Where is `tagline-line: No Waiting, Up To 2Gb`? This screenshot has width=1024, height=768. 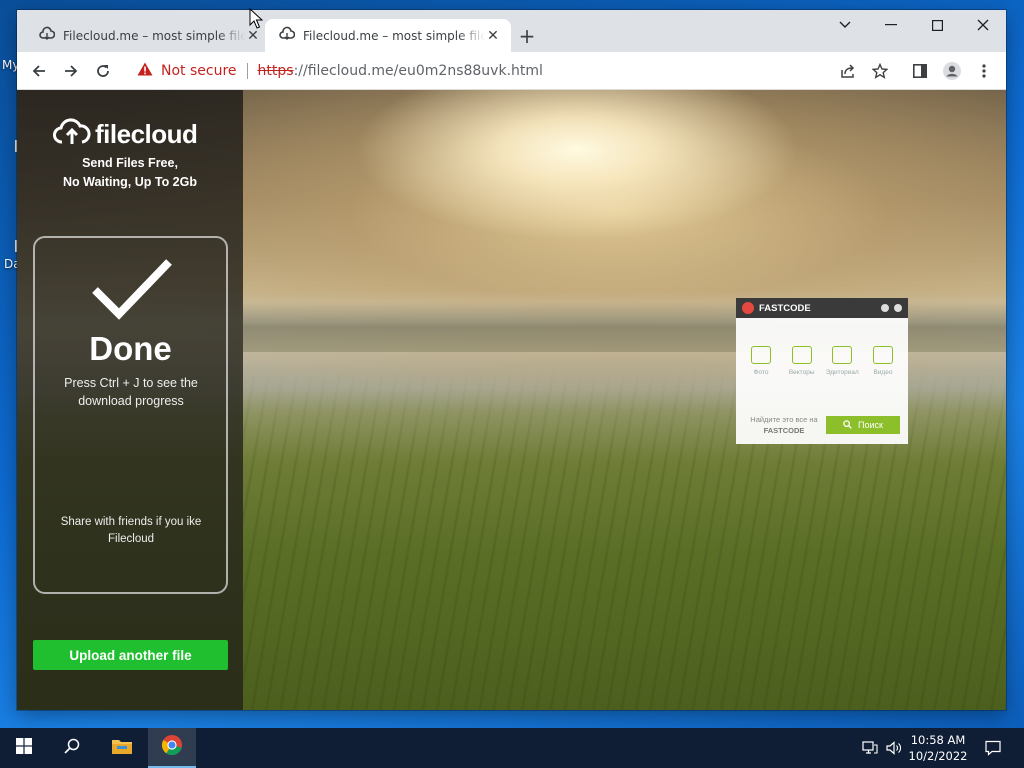
tagline-line: No Waiting, Up To 2Gb is located at coordinates (129, 182).